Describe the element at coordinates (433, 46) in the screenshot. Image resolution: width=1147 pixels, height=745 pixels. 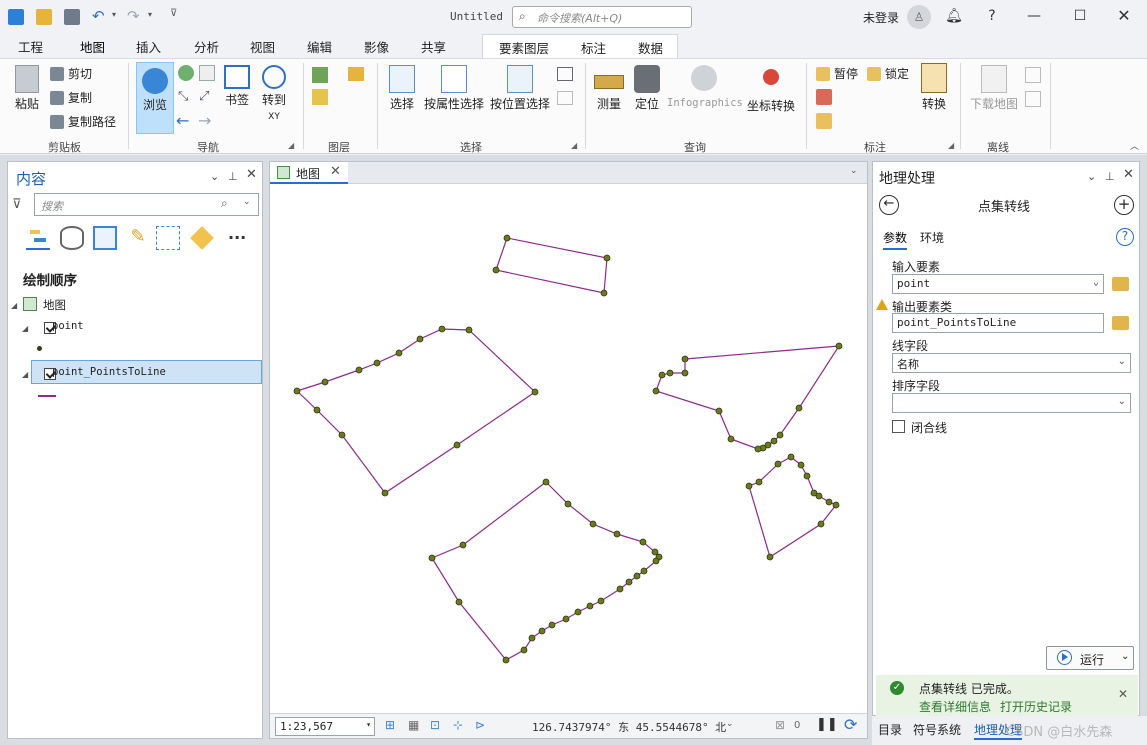
I see `tab-share: 共享` at that location.